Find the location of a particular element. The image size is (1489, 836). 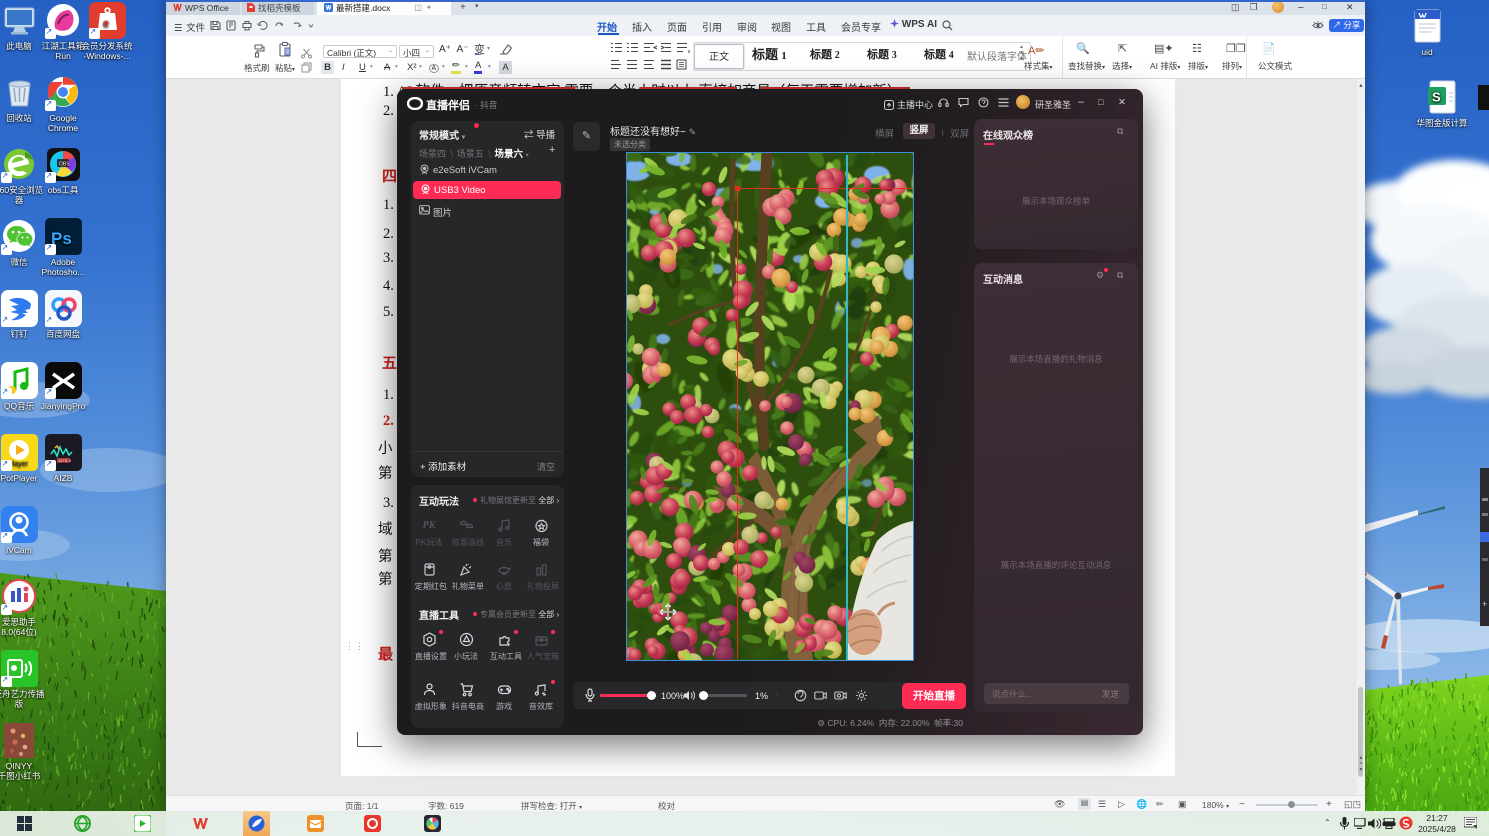

svg-text: S is located at coordinates (1436, 97).